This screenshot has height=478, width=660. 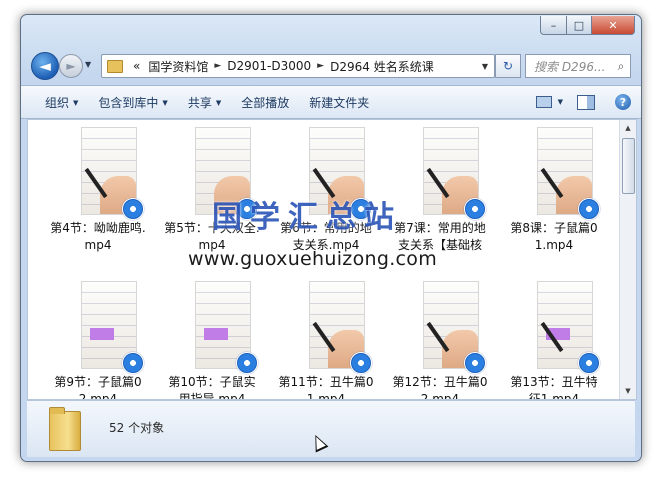 I want to click on breadcrumb-segment: D2901-D3000, so click(x=269, y=66).